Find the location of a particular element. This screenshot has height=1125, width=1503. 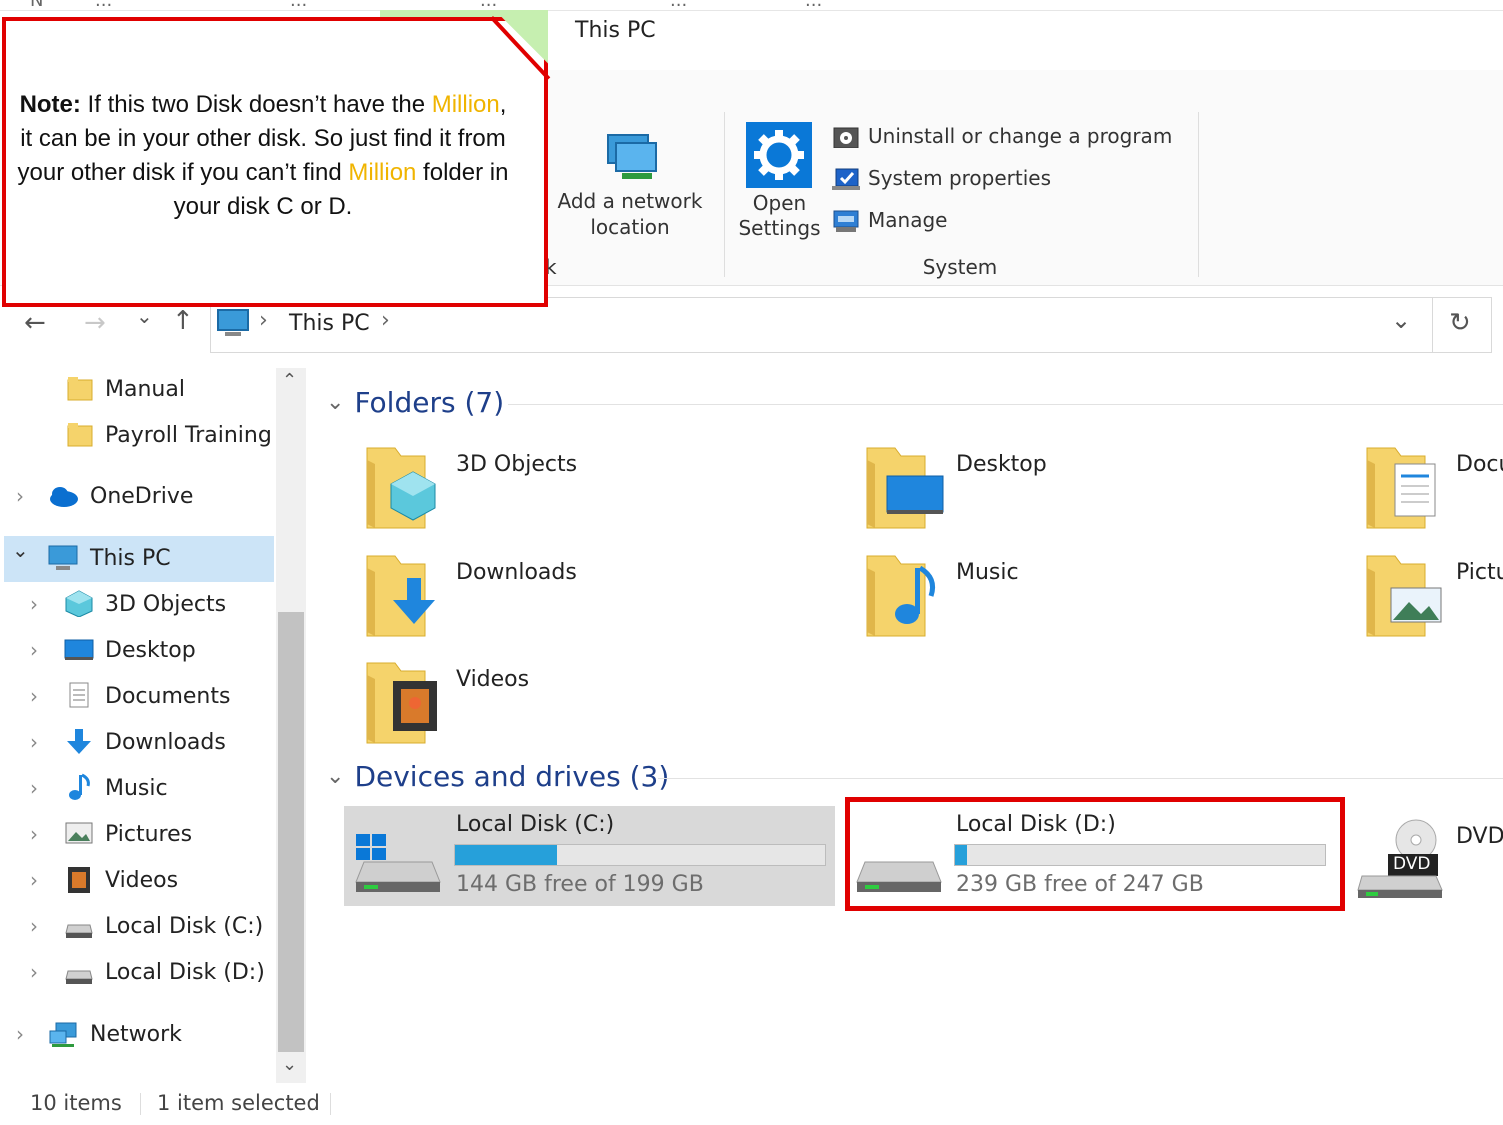

sidebar-item-label: Local Disk (C:) is located at coordinates (184, 926).